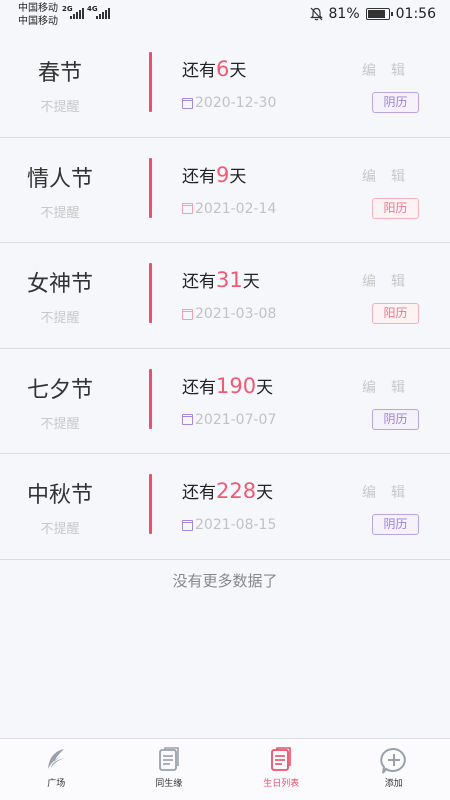  Describe the element at coordinates (236, 103) in the screenshot. I see `date-text: 2020-12-30` at that location.